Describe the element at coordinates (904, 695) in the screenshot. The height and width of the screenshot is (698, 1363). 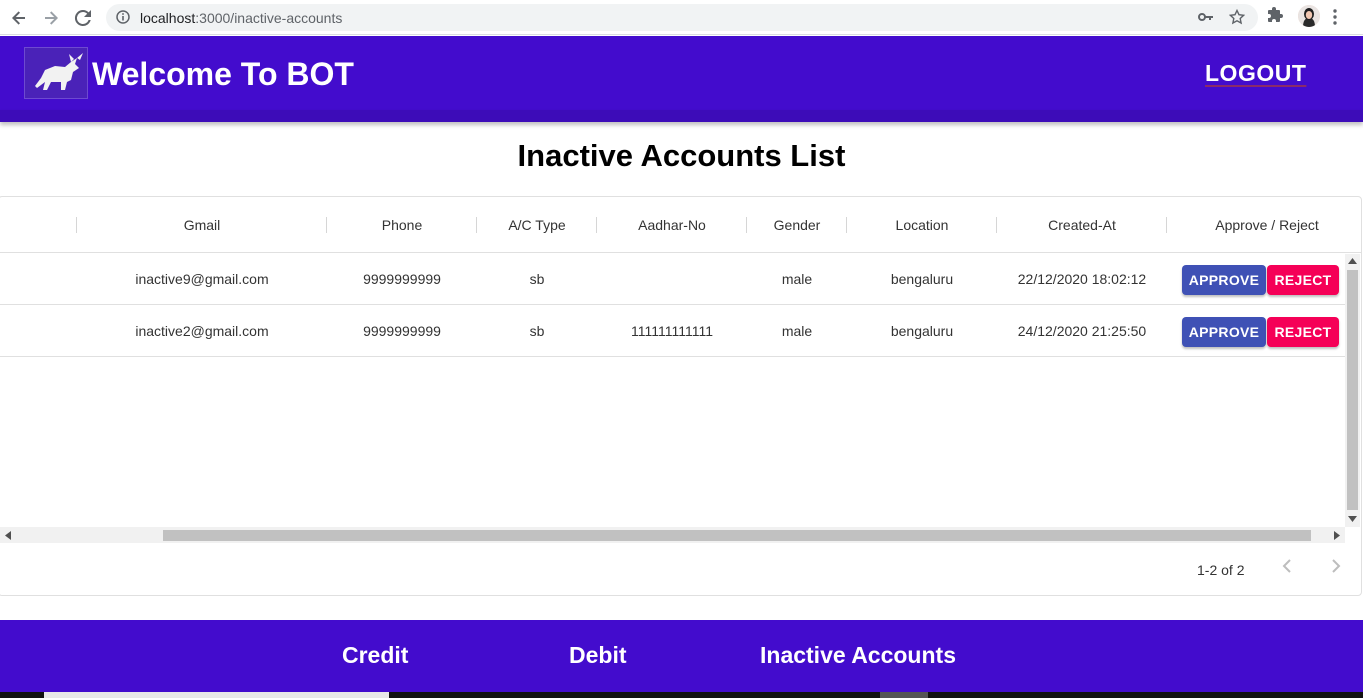
I see `taskbar-item` at that location.